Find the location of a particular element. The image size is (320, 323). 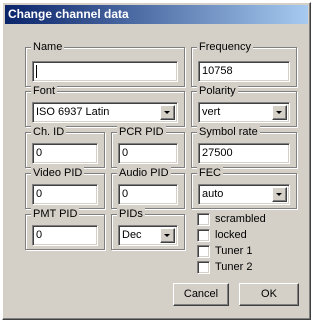

symbol-rate-input: 27500 is located at coordinates (244, 153).